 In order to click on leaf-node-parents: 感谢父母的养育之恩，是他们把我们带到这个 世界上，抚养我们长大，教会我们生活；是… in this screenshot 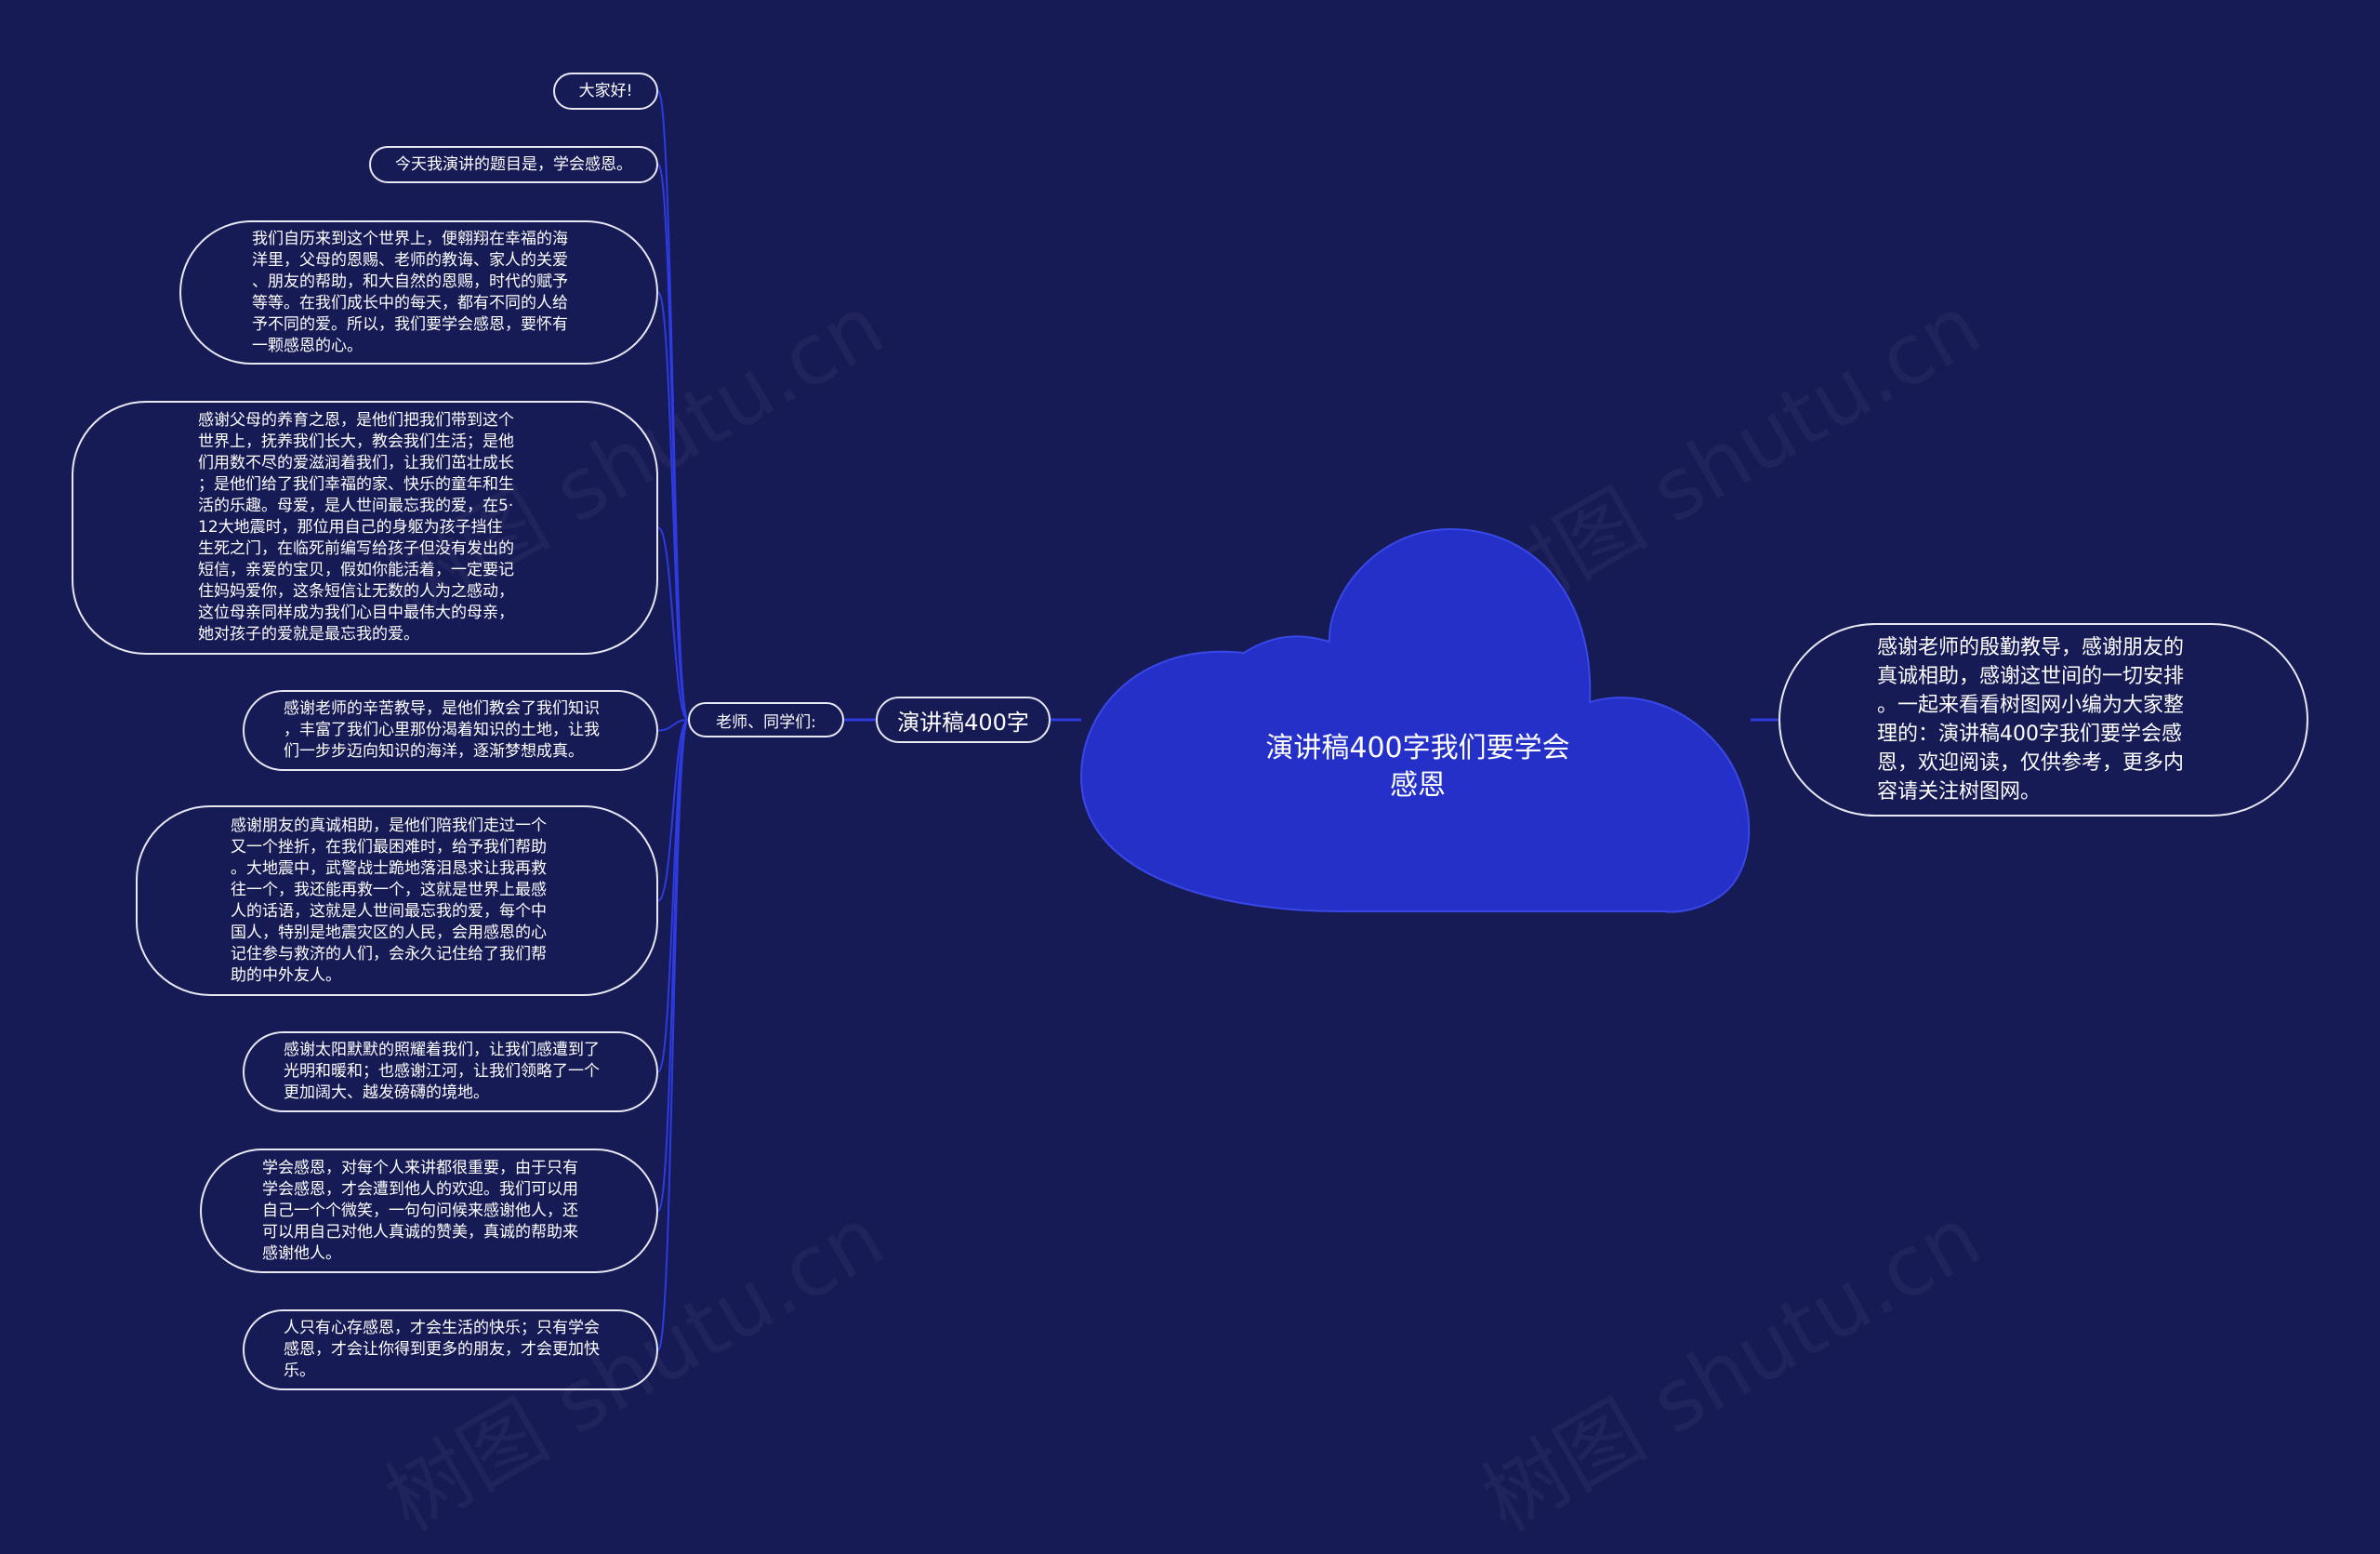, I will do `click(365, 528)`.